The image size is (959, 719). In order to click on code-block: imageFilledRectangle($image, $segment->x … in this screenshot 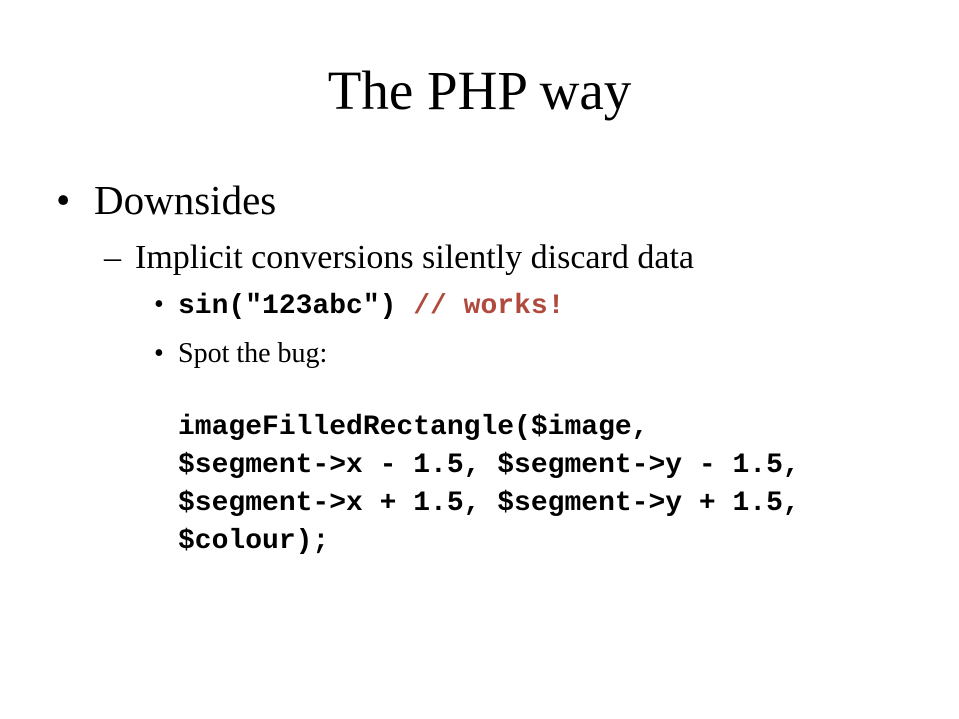, I will do `click(489, 485)`.